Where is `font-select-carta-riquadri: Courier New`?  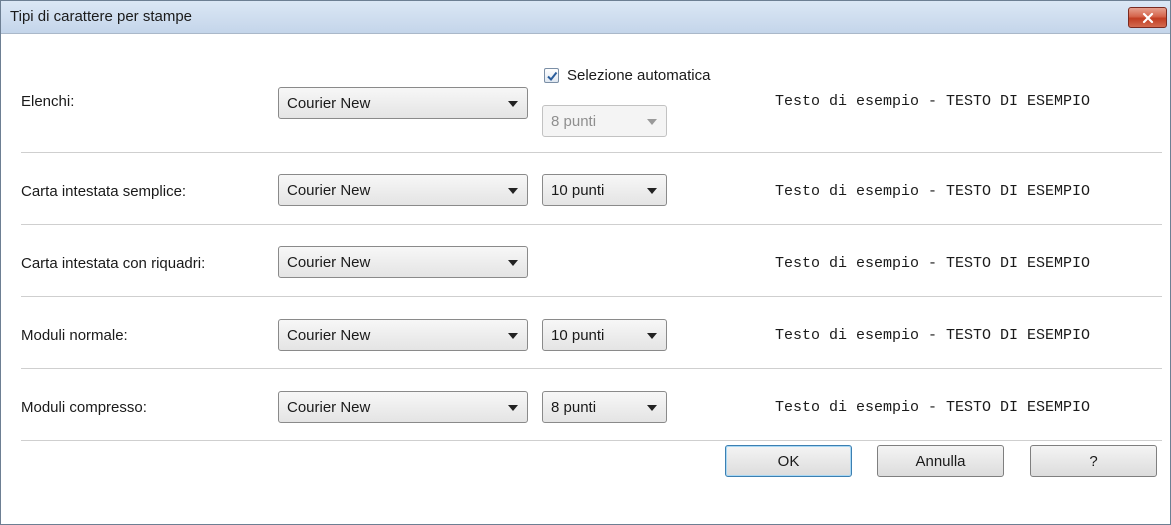
font-select-carta-riquadri: Courier New is located at coordinates (403, 262).